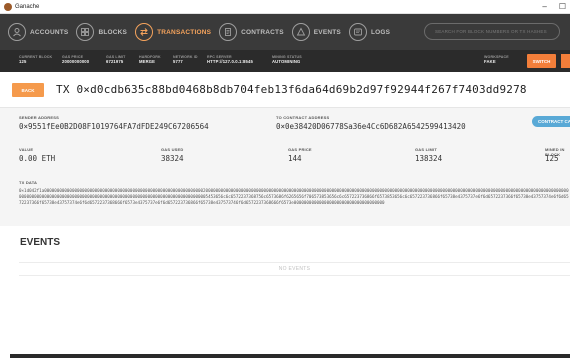 This screenshot has width=570, height=358. I want to click on gas-price-label: GAS PRICE, so click(300, 149).